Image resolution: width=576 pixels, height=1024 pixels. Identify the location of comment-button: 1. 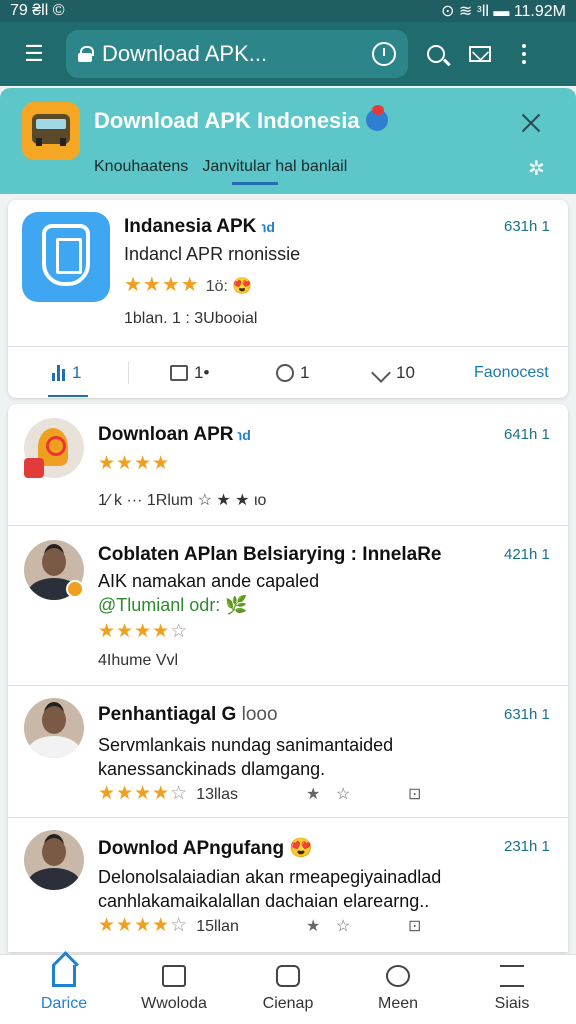
(292, 373).